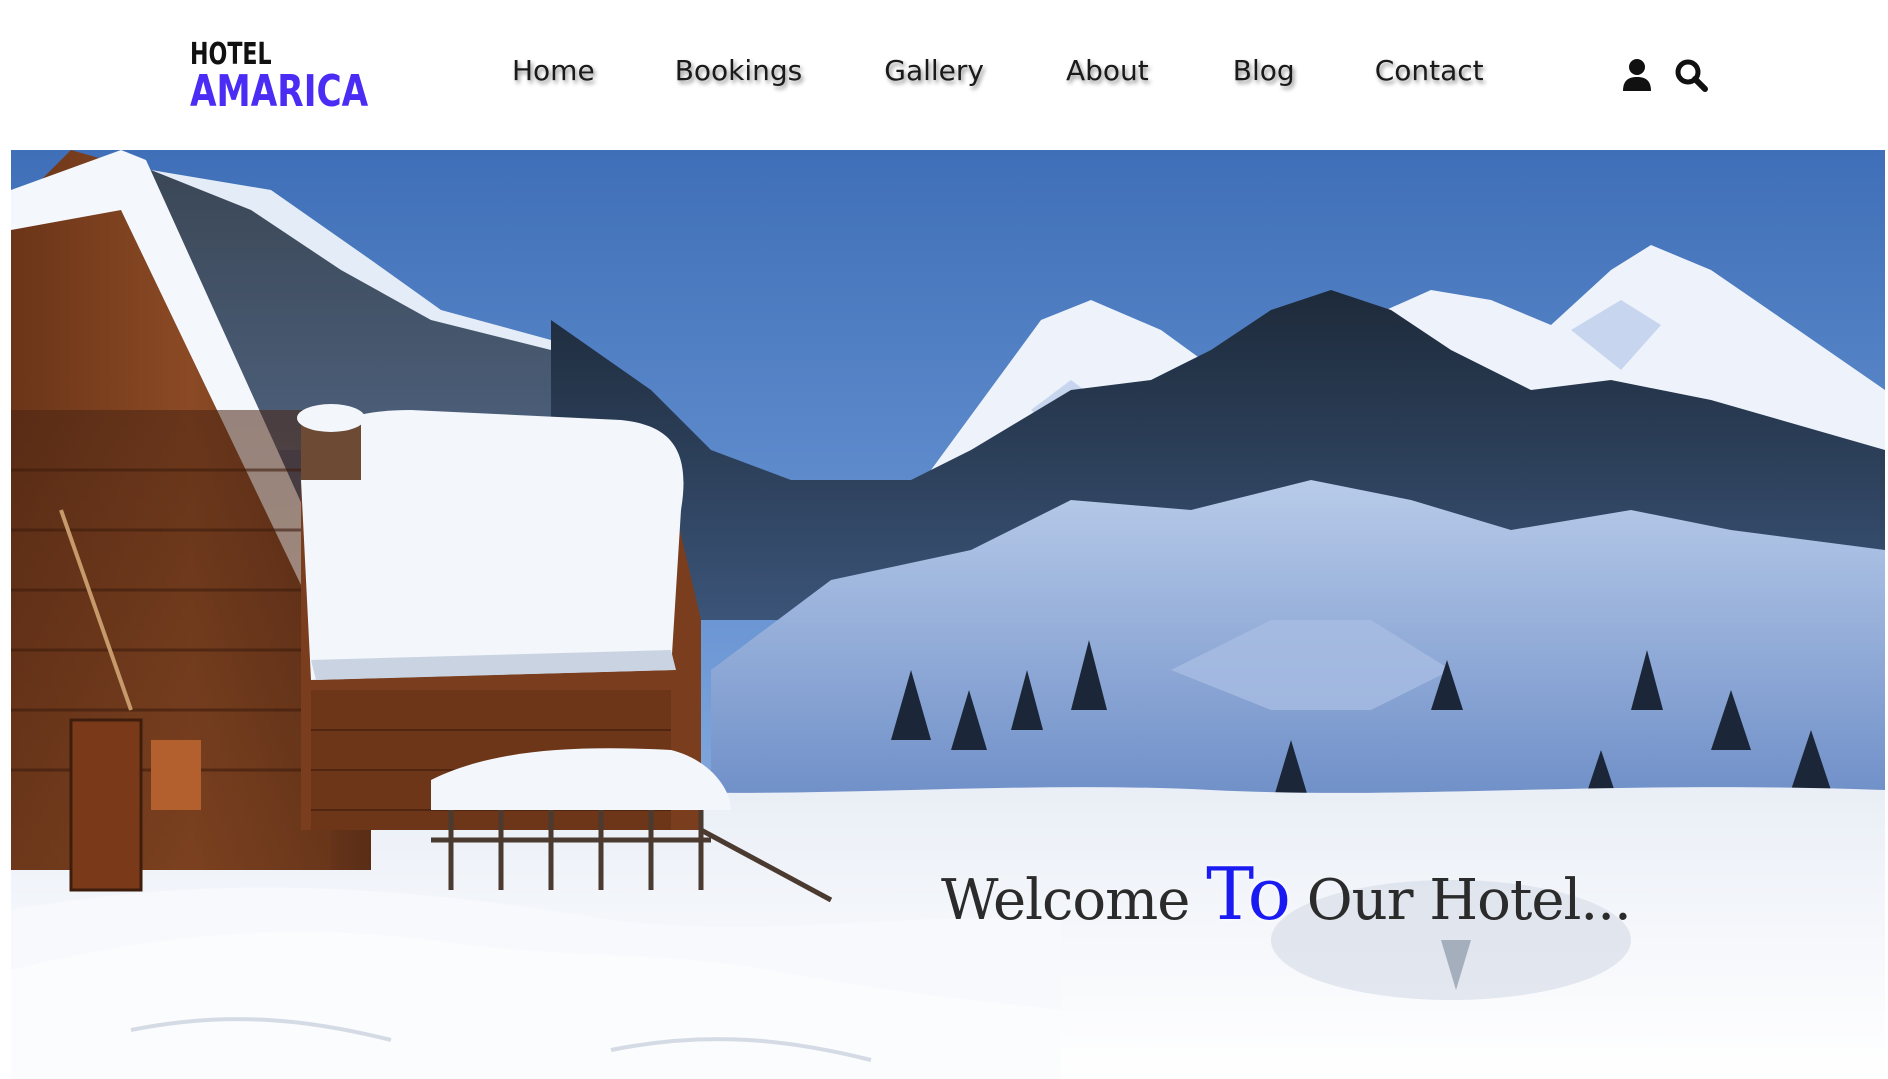  What do you see at coordinates (1665, 76) in the screenshot?
I see `header-icons` at bounding box center [1665, 76].